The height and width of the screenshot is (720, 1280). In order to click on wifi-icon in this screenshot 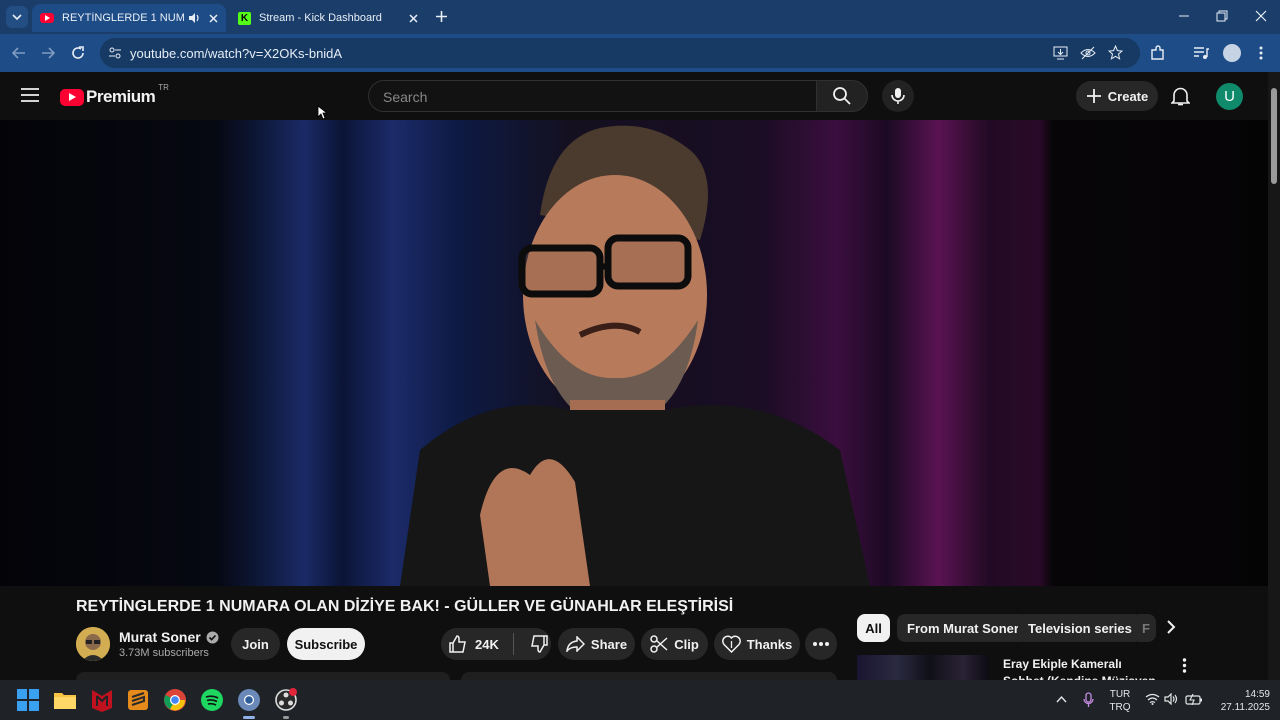, I will do `click(1152, 699)`.